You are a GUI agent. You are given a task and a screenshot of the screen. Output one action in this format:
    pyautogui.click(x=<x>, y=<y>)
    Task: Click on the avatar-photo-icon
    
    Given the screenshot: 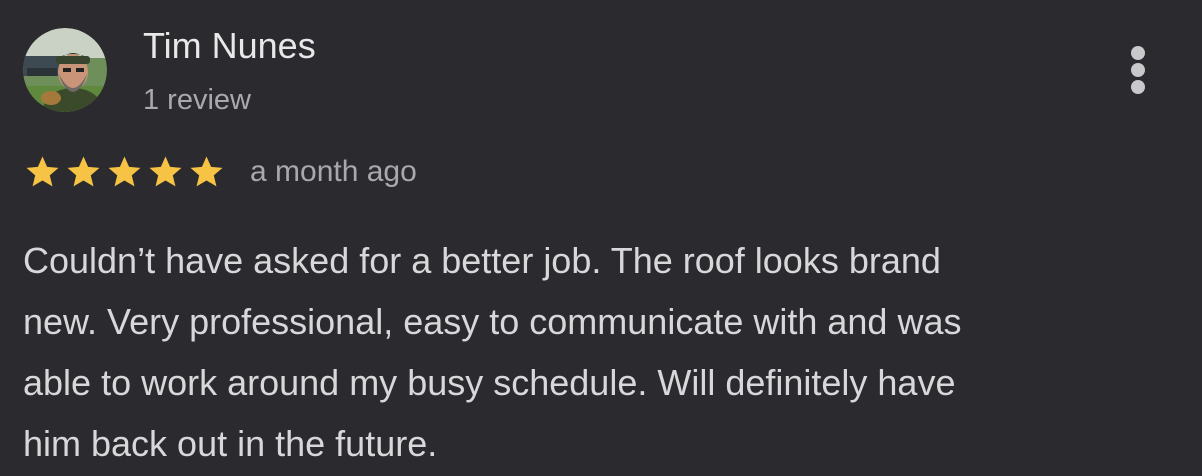 What is the action you would take?
    pyautogui.click(x=65, y=70)
    